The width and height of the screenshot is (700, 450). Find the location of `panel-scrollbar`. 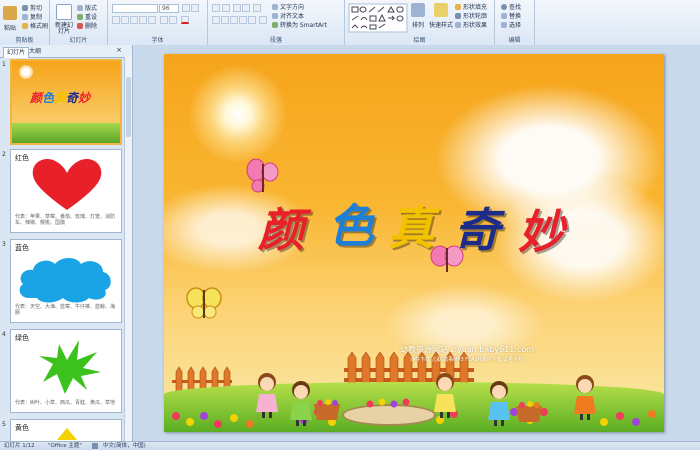

panel-scrollbar is located at coordinates (128, 249).